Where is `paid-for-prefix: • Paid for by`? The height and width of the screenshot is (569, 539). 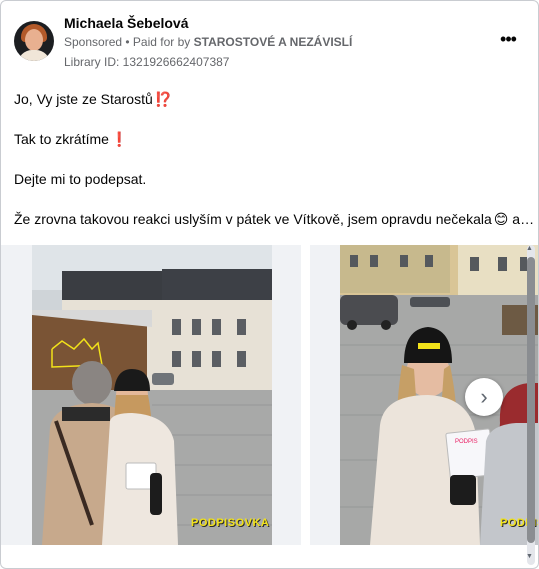
paid-for-prefix: • Paid for by is located at coordinates (158, 42).